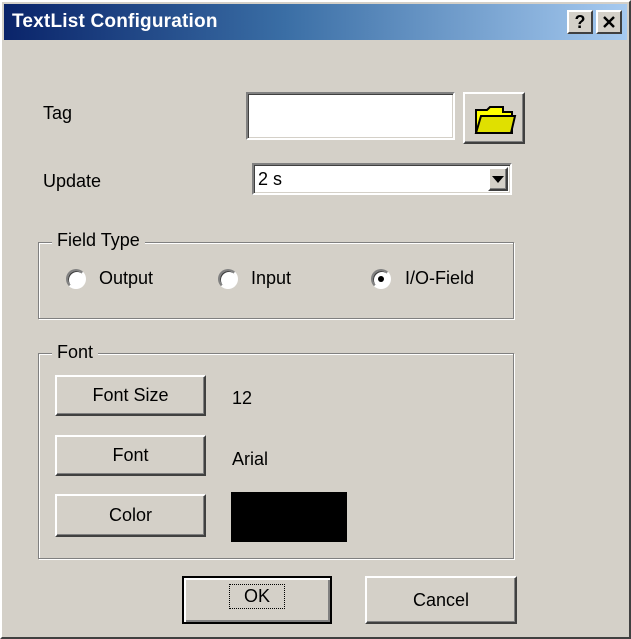 The width and height of the screenshot is (631, 639). I want to click on radio-input, so click(228, 279).